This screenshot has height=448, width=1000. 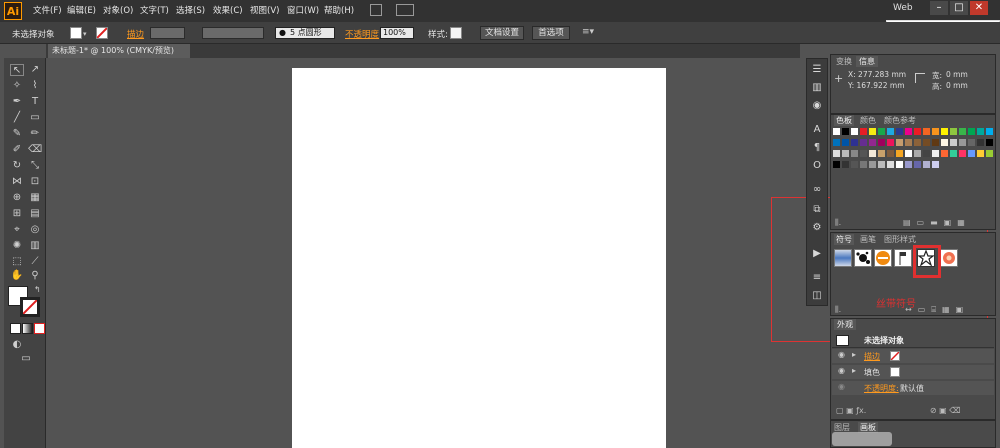 What do you see at coordinates (868, 239) in the screenshot?
I see `tab-brushes: 画笔` at bounding box center [868, 239].